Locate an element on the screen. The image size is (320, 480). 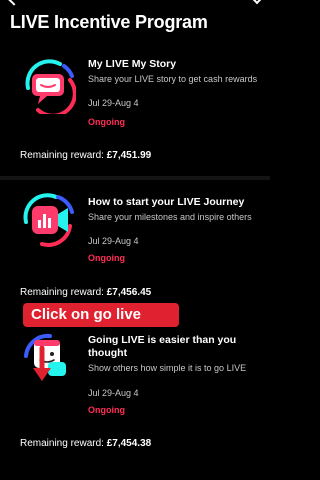
reward-value: £7,454.38 is located at coordinates (129, 443).